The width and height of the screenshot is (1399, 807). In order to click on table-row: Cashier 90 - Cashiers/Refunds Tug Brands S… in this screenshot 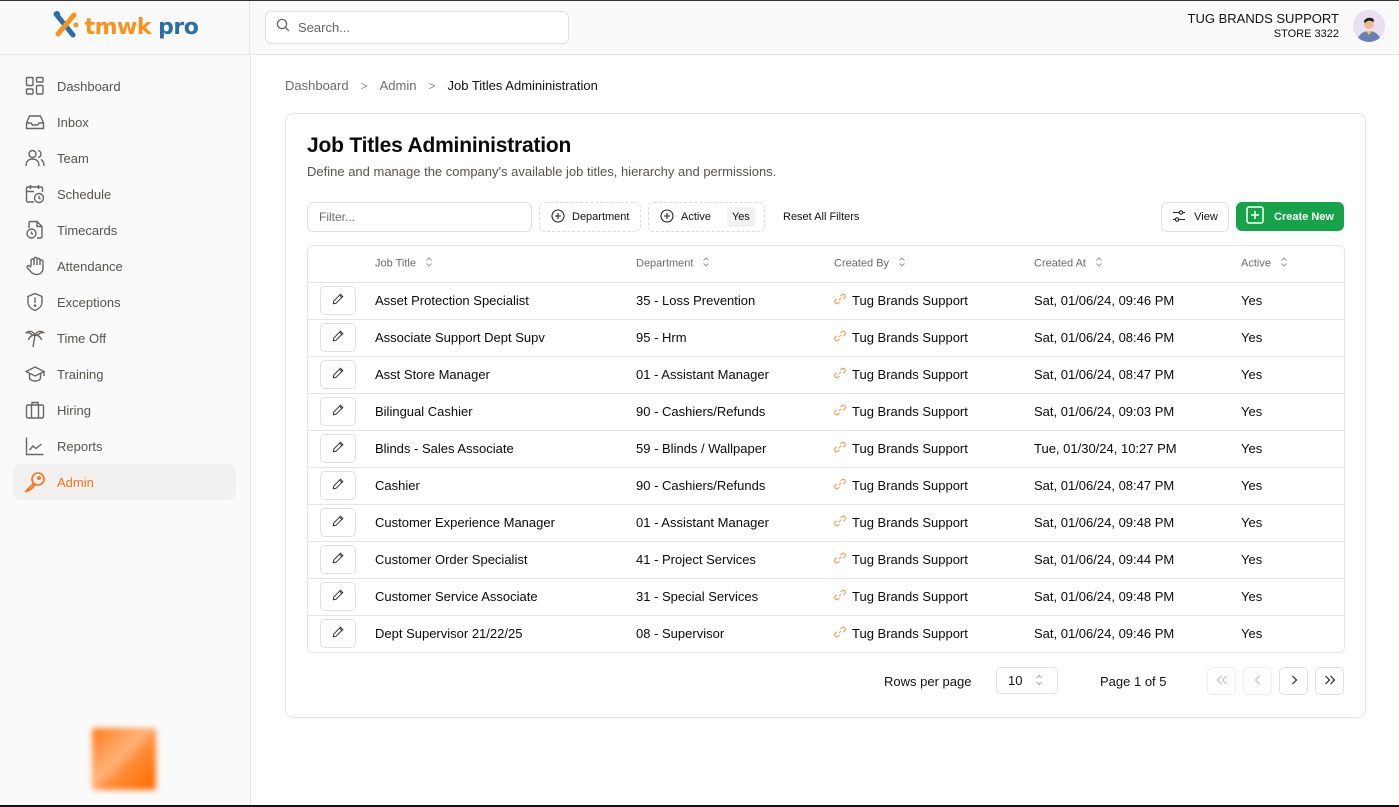, I will do `click(826, 486)`.